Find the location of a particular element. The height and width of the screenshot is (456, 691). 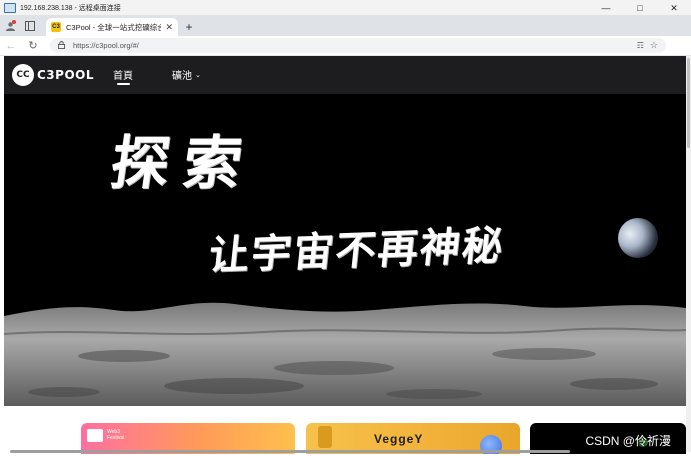

promo-cards: Web3 Festival VeggeY is located at coordinates (345, 430).